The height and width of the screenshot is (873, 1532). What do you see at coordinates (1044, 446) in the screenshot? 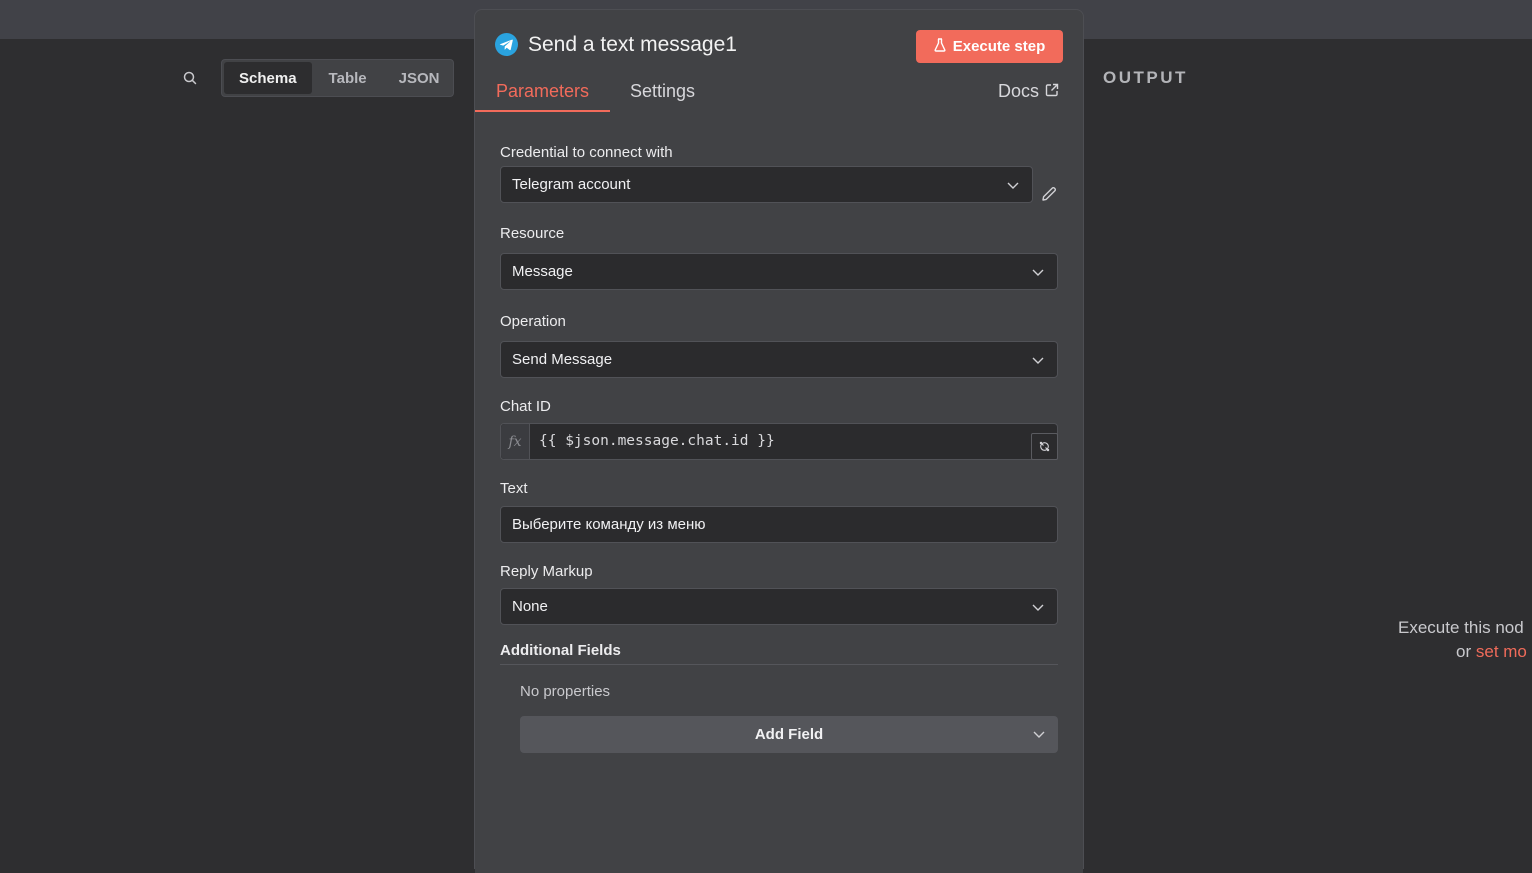
I see `open-expression-editor-icon` at bounding box center [1044, 446].